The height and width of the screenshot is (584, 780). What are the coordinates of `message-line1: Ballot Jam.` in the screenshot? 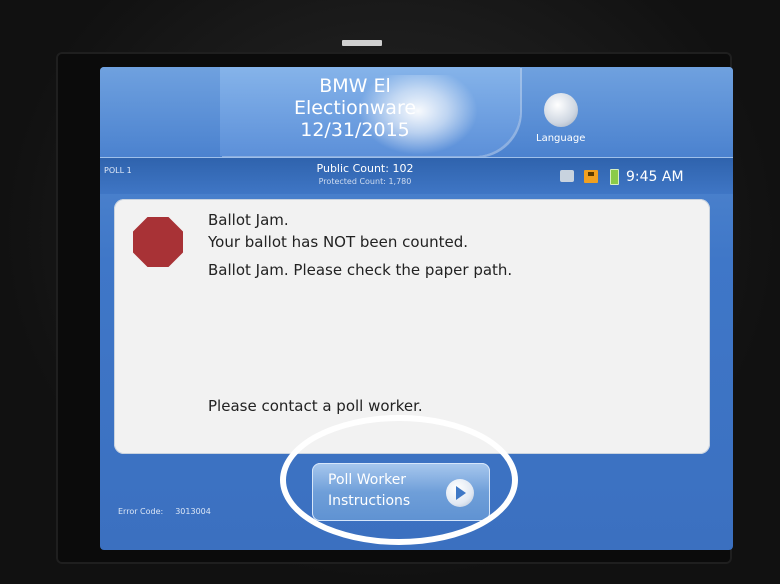 It's located at (248, 220).